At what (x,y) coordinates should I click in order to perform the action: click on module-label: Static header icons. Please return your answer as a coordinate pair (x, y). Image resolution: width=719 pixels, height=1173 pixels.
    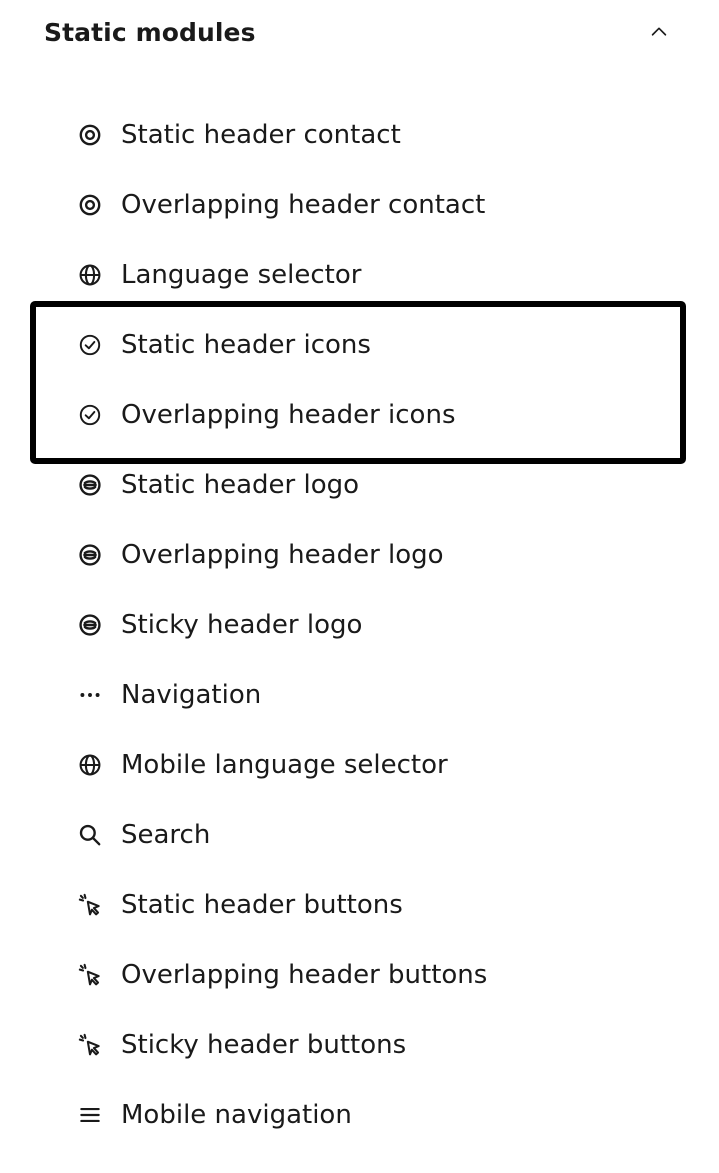
    Looking at the image, I should click on (246, 345).